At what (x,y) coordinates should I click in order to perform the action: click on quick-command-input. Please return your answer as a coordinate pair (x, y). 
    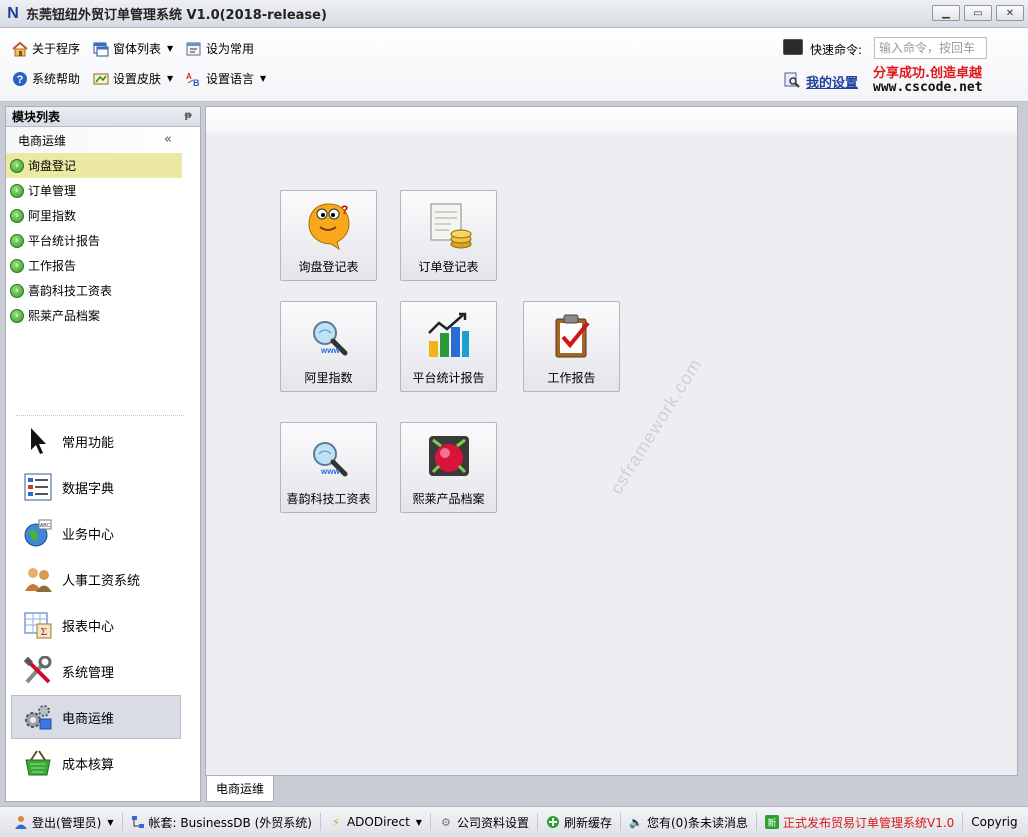
    Looking at the image, I should click on (930, 48).